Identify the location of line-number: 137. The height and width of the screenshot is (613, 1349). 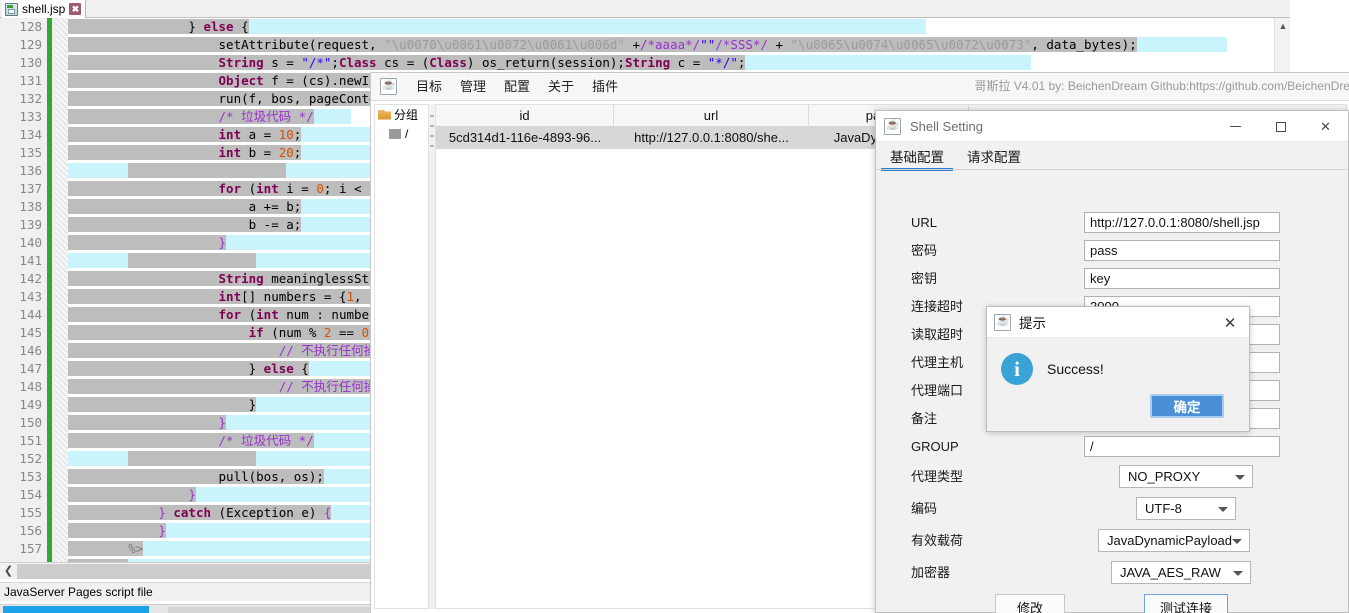
(30, 188).